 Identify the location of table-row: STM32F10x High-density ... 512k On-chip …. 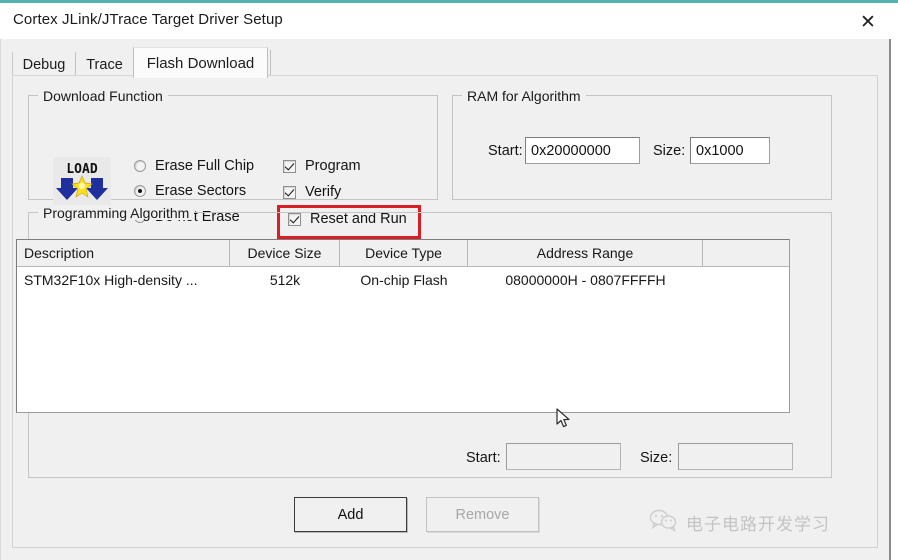
(403, 280).